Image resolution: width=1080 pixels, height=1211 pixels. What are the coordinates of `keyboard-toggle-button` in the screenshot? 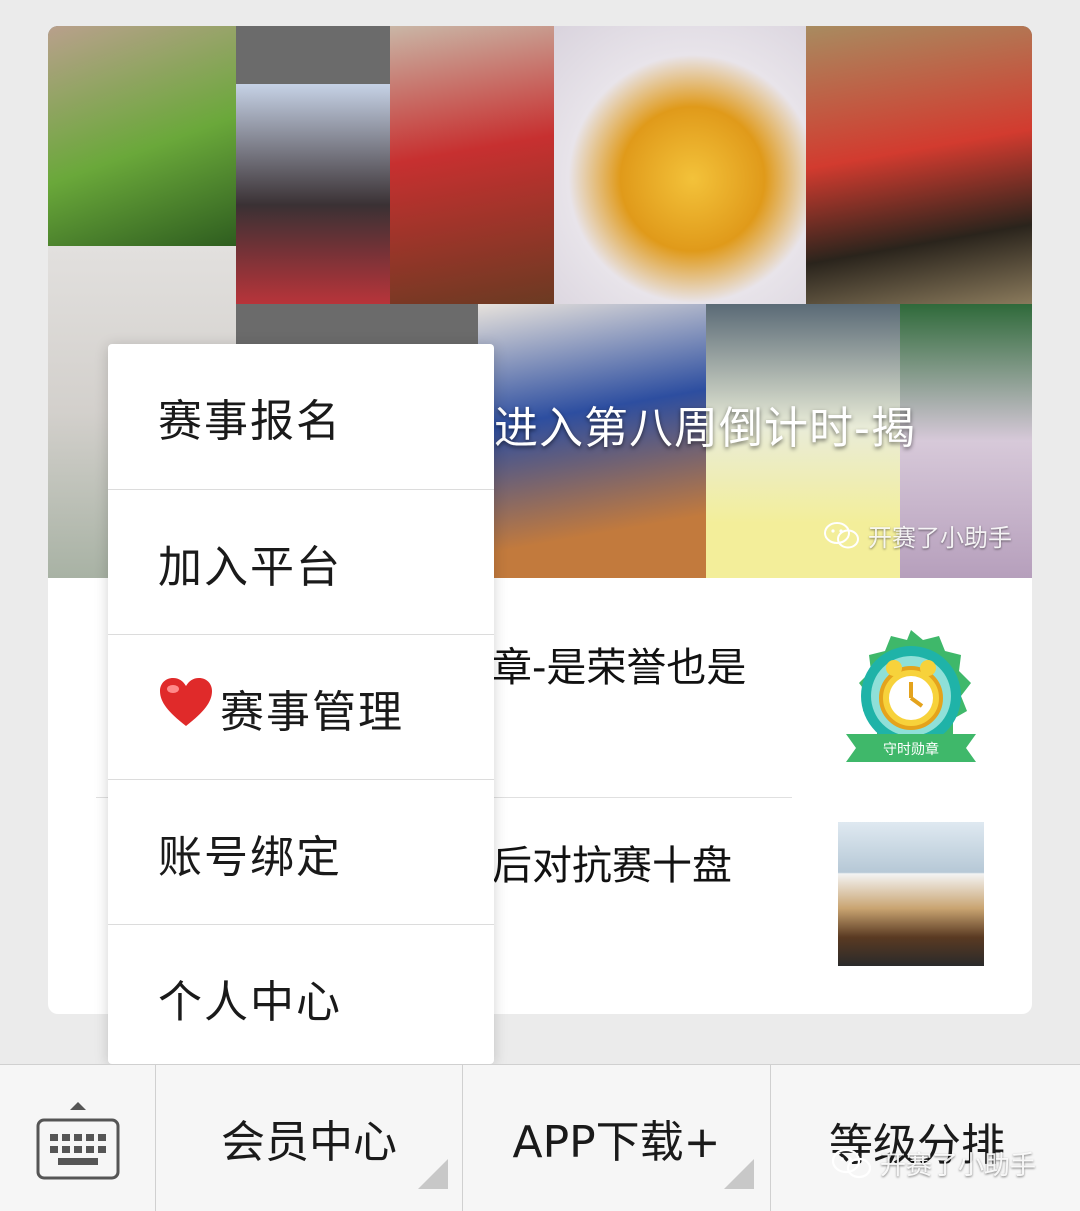 It's located at (77, 1138).